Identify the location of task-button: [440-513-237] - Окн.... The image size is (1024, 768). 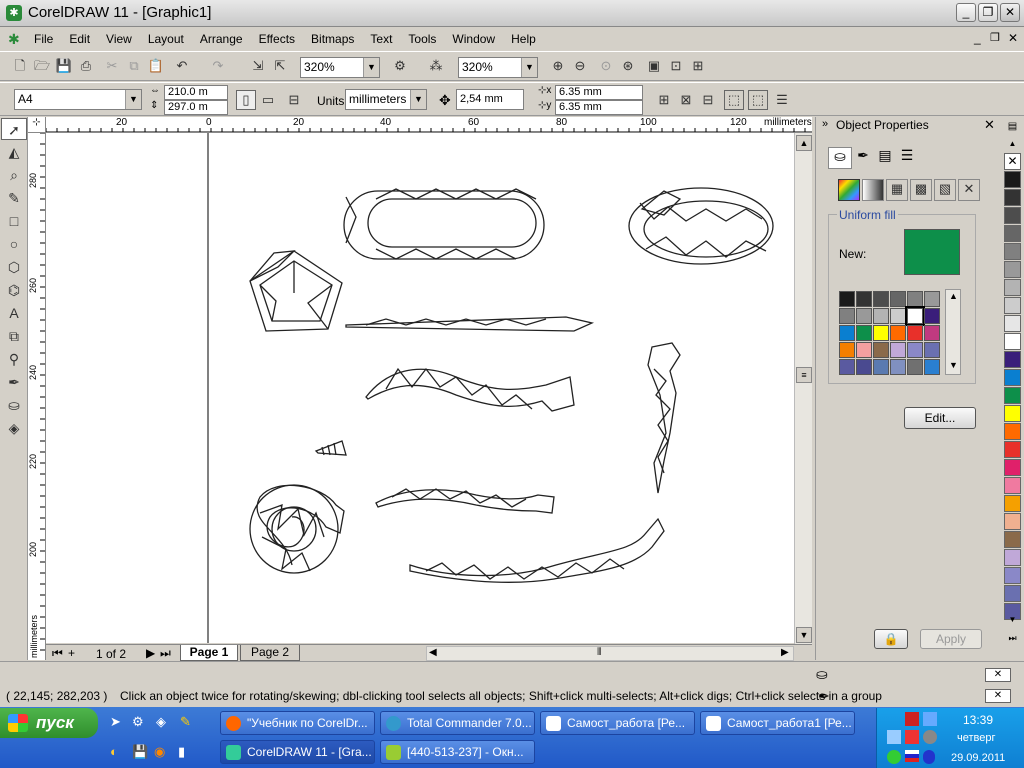
(457, 752).